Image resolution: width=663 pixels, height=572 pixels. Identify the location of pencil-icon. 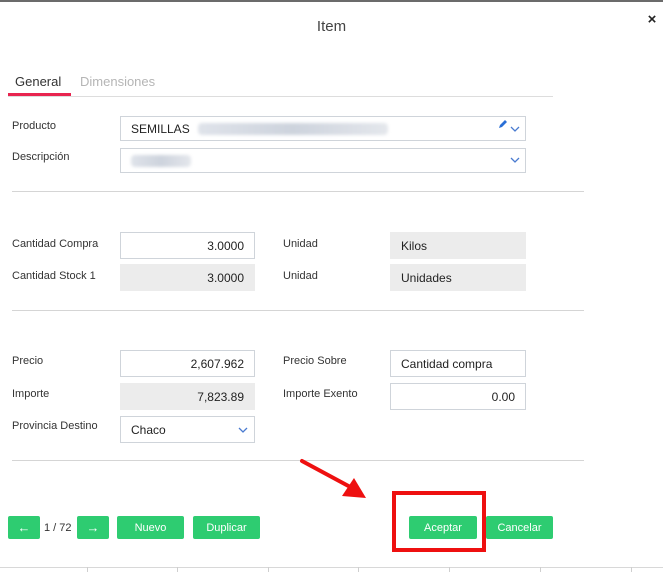
(503, 124).